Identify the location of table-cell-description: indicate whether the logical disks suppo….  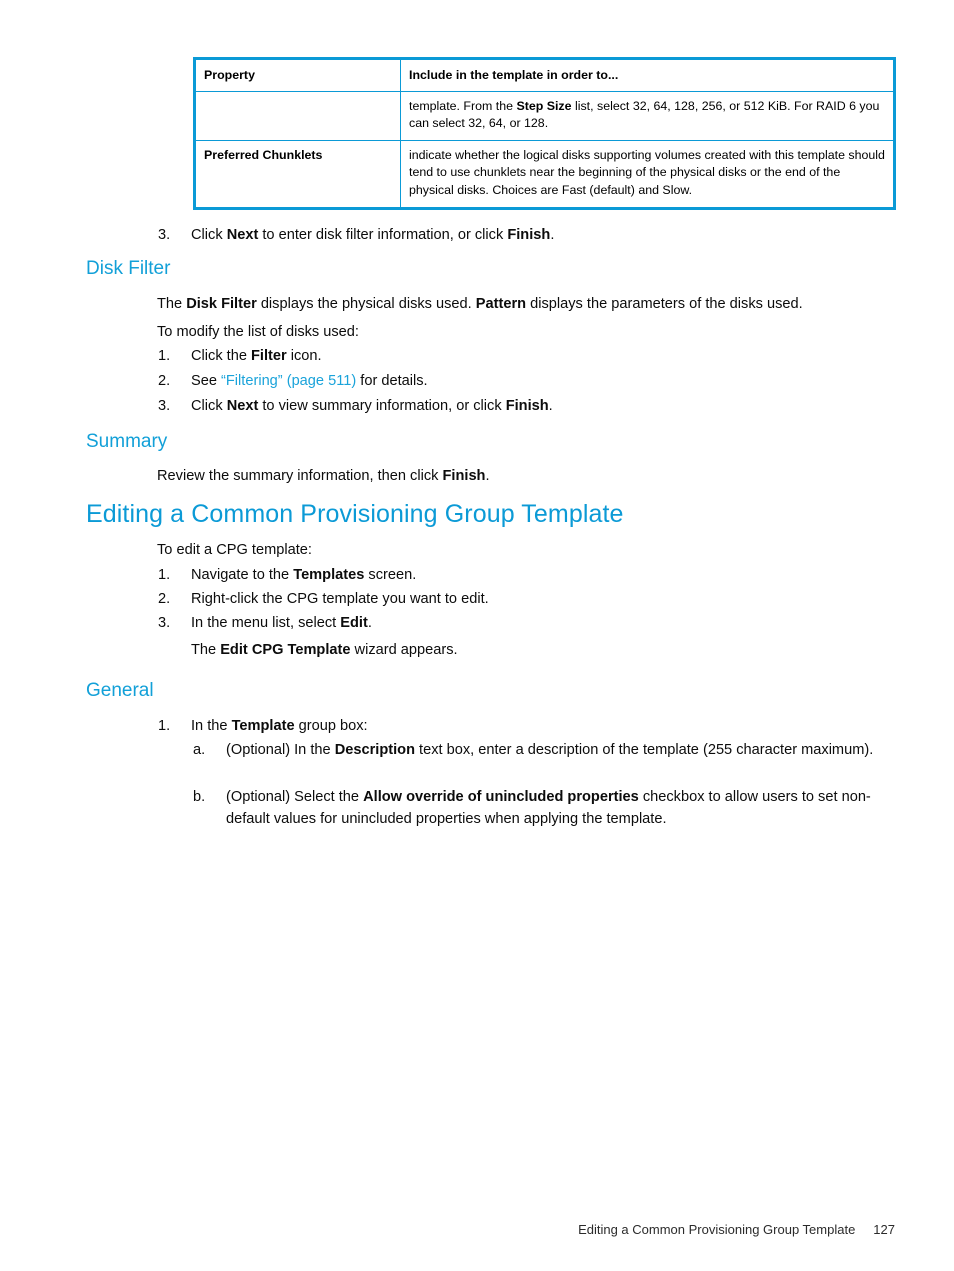
(647, 174).